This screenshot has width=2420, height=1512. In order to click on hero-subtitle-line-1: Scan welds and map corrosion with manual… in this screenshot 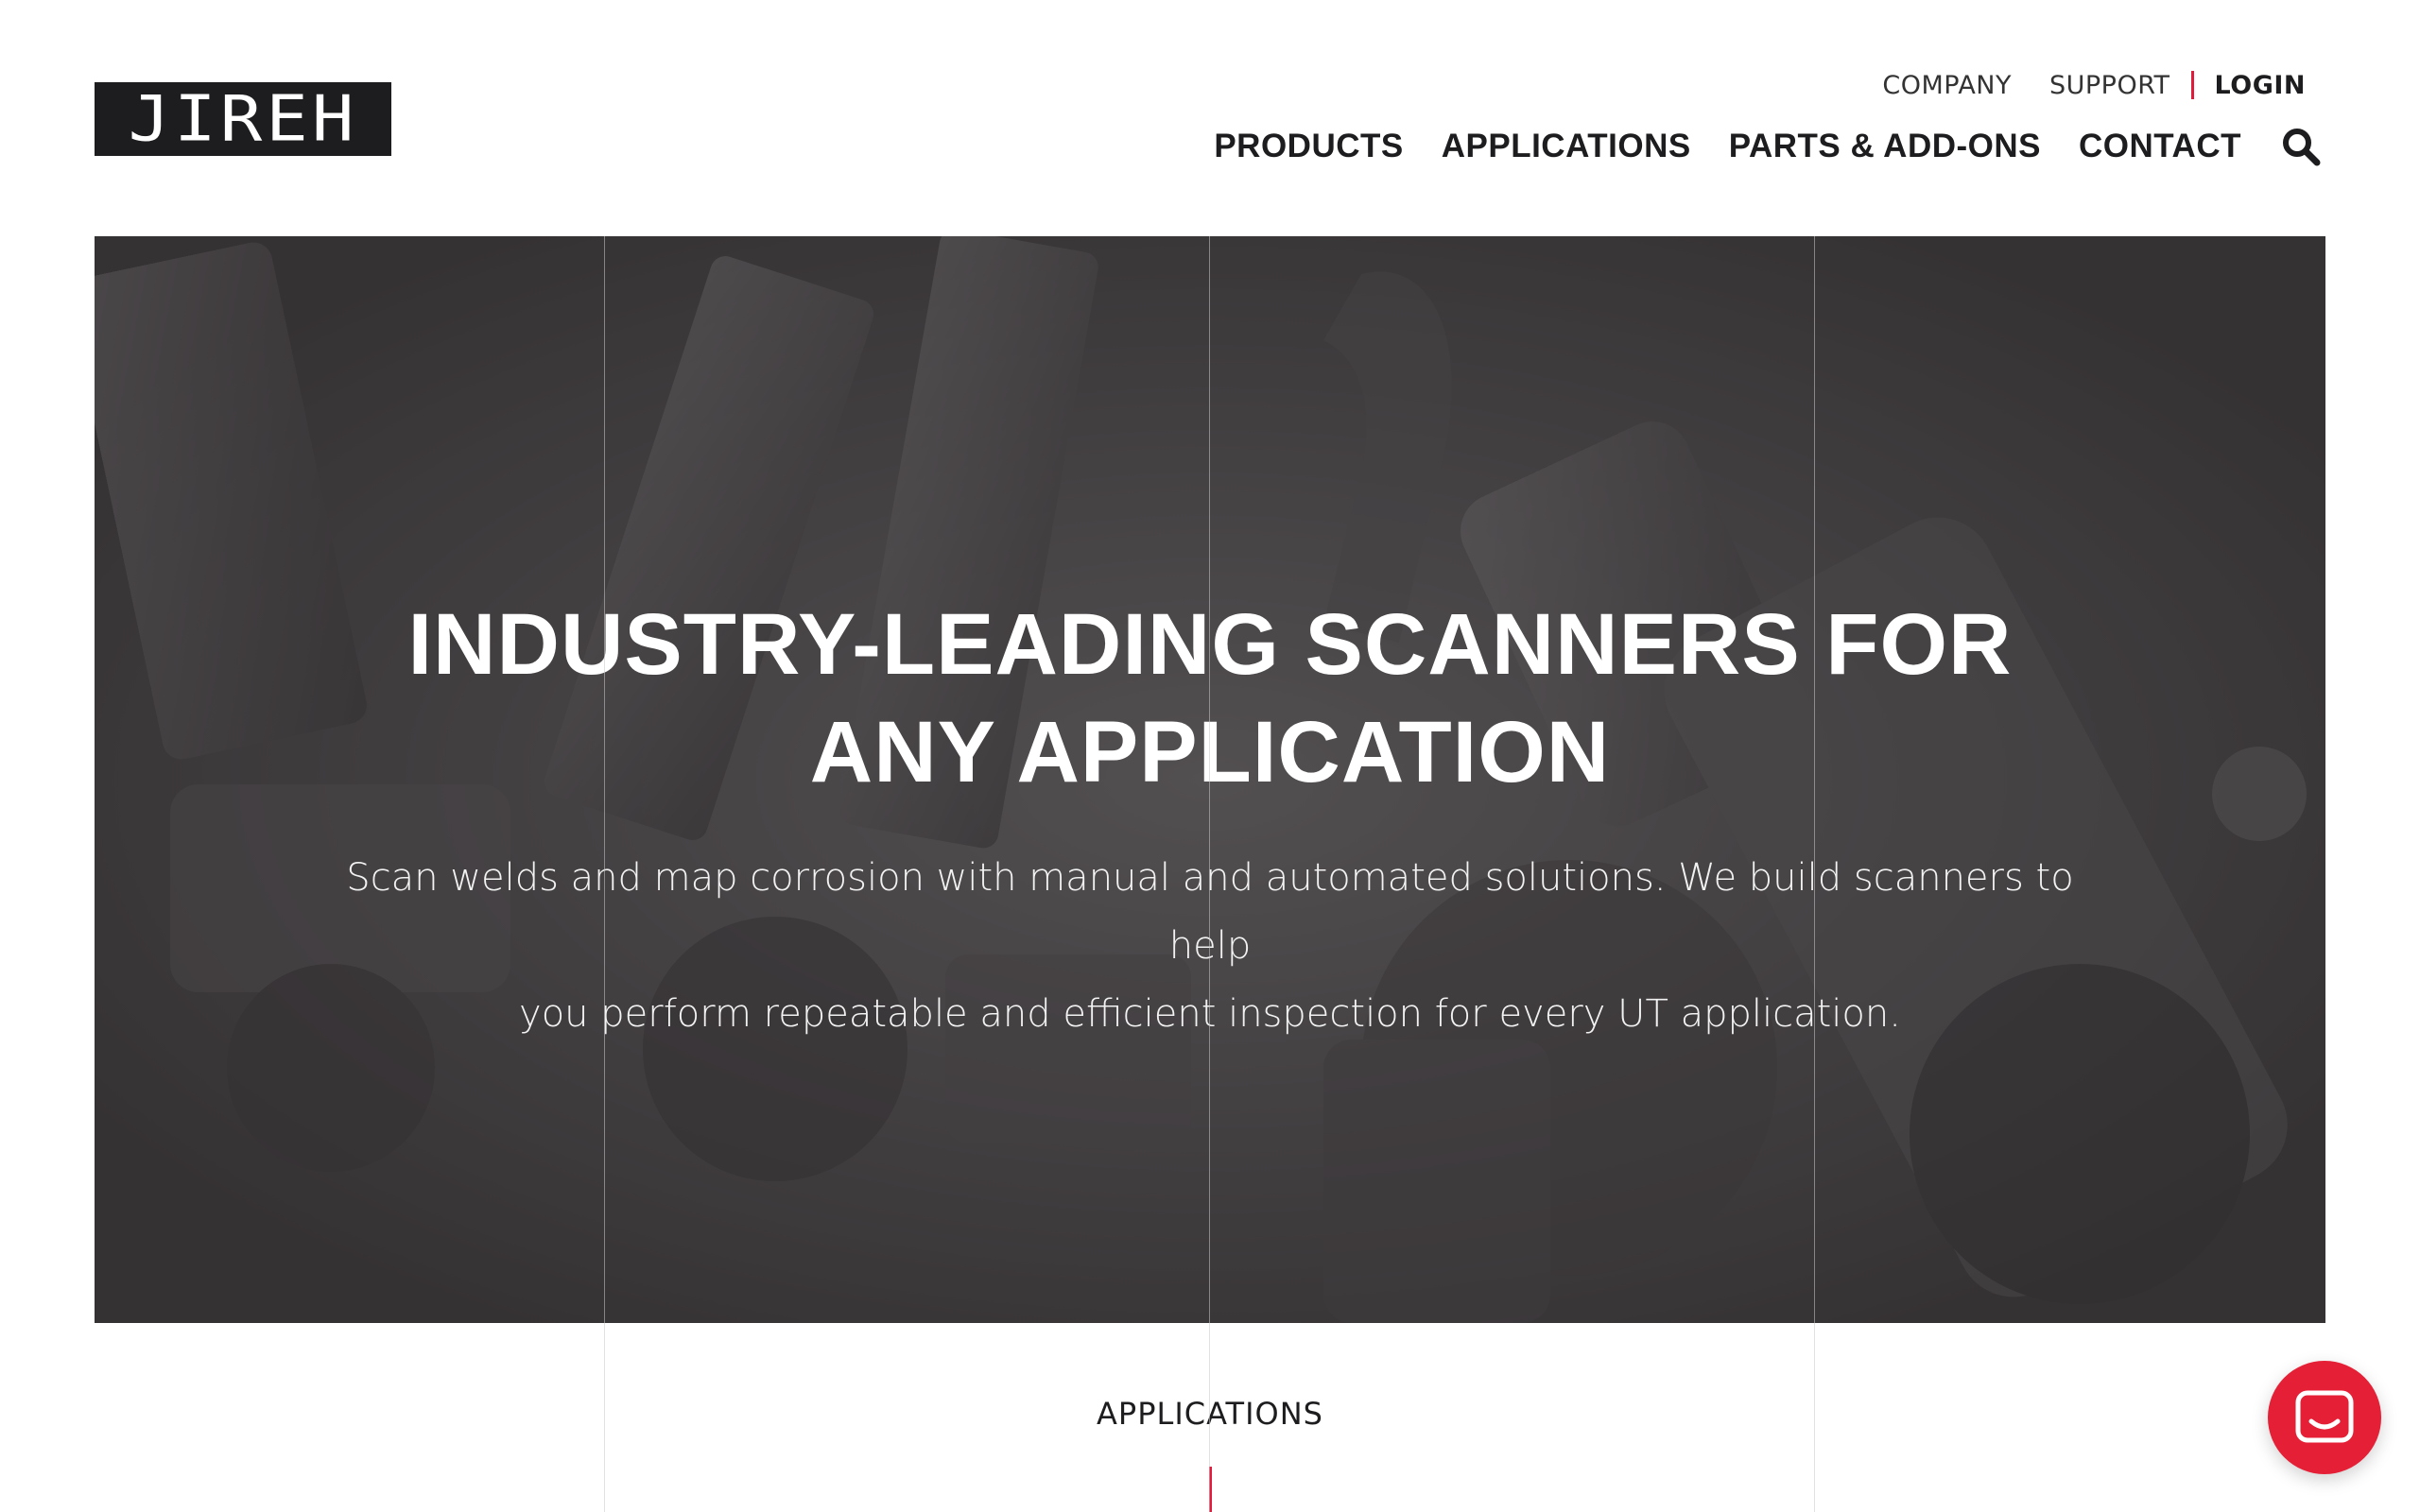, I will do `click(1210, 912)`.